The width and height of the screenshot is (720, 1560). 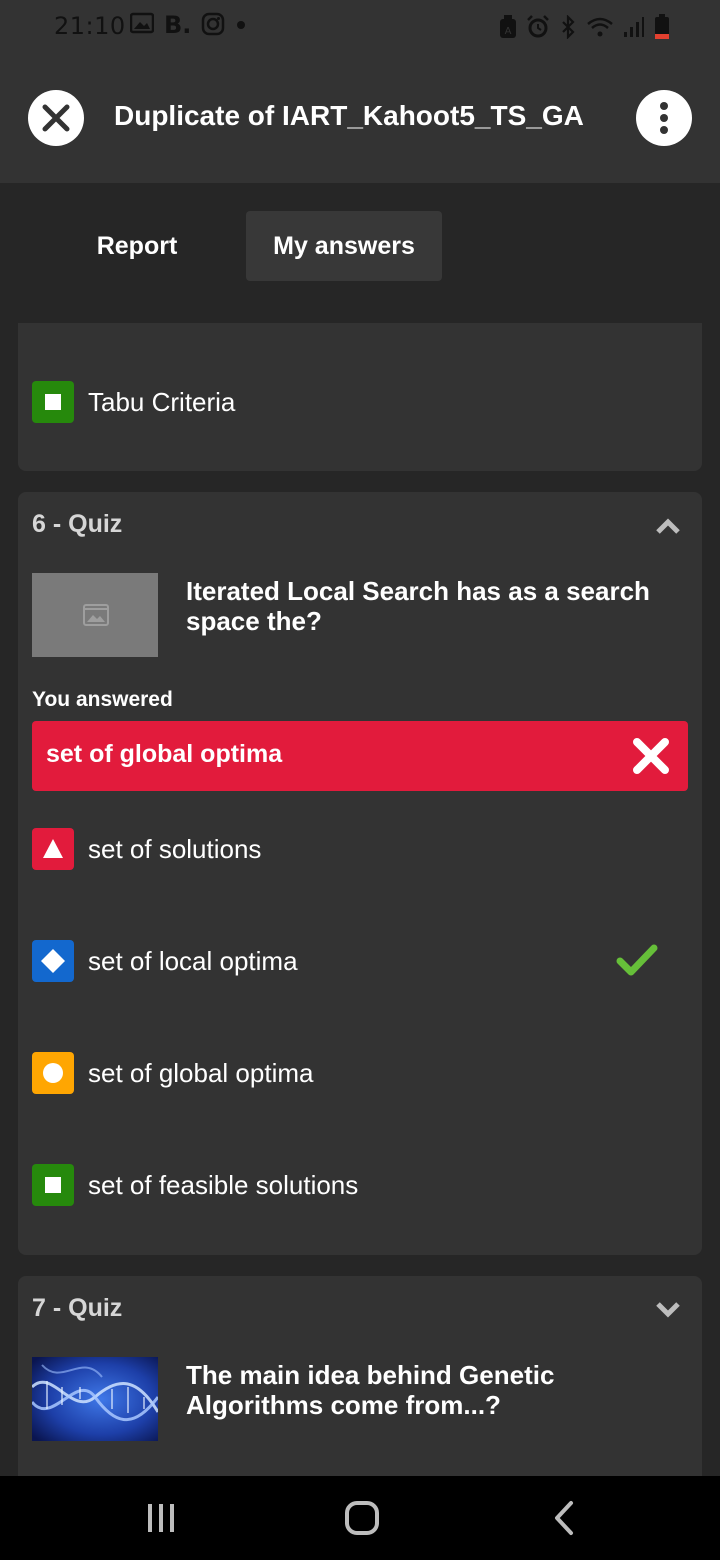 What do you see at coordinates (53, 961) in the screenshot?
I see `diamond-icon` at bounding box center [53, 961].